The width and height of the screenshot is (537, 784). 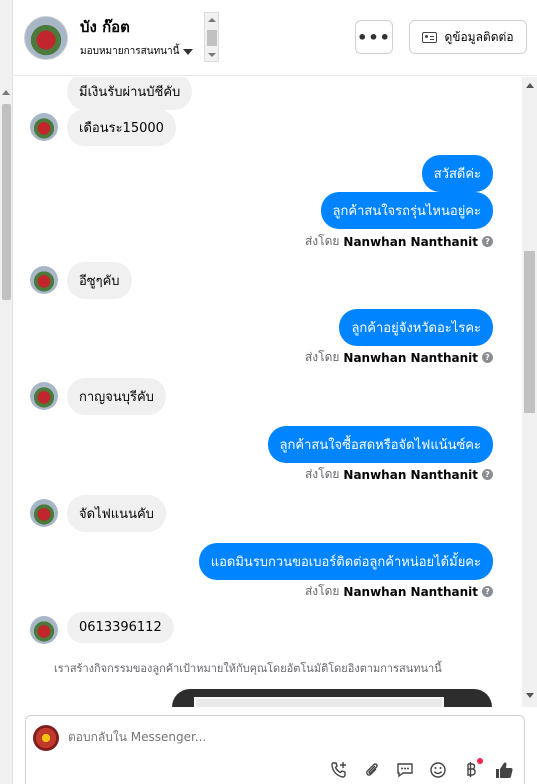 I want to click on thumbs-up-icon, so click(x=504, y=770).